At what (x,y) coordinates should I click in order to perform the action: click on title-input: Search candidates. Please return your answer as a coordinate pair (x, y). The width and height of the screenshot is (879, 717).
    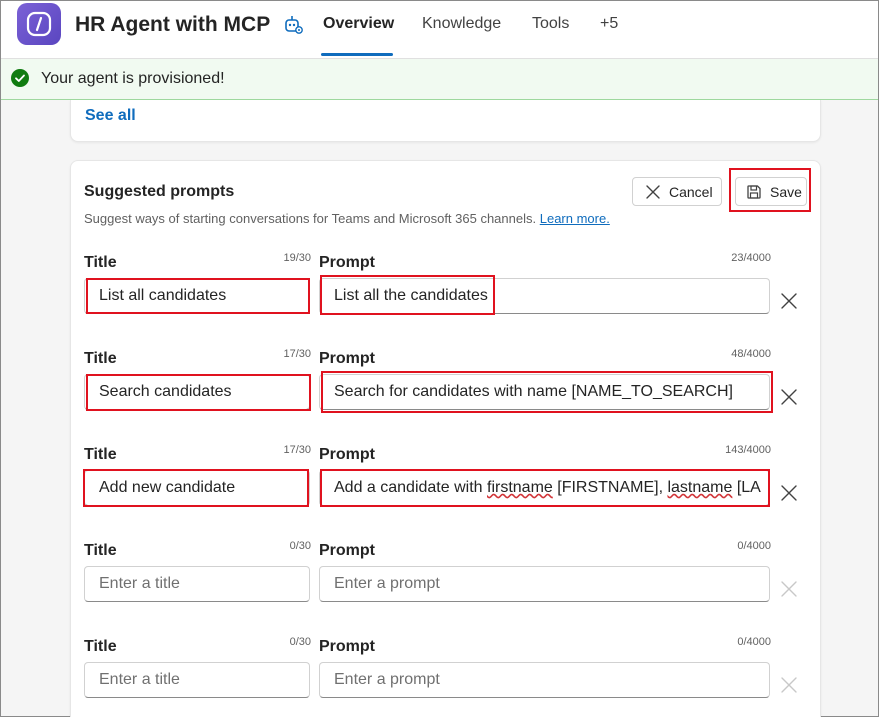
    Looking at the image, I should click on (197, 392).